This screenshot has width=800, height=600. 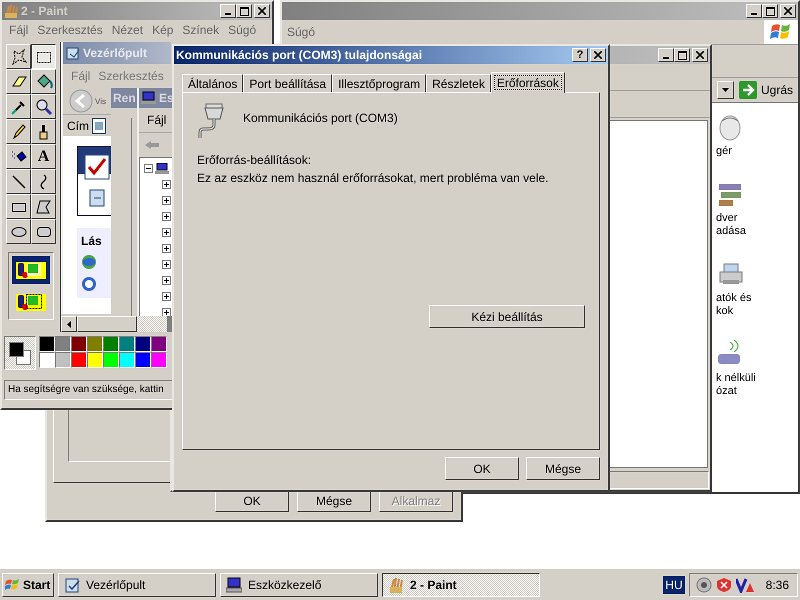 I want to click on polygon-icon, so click(x=43, y=207).